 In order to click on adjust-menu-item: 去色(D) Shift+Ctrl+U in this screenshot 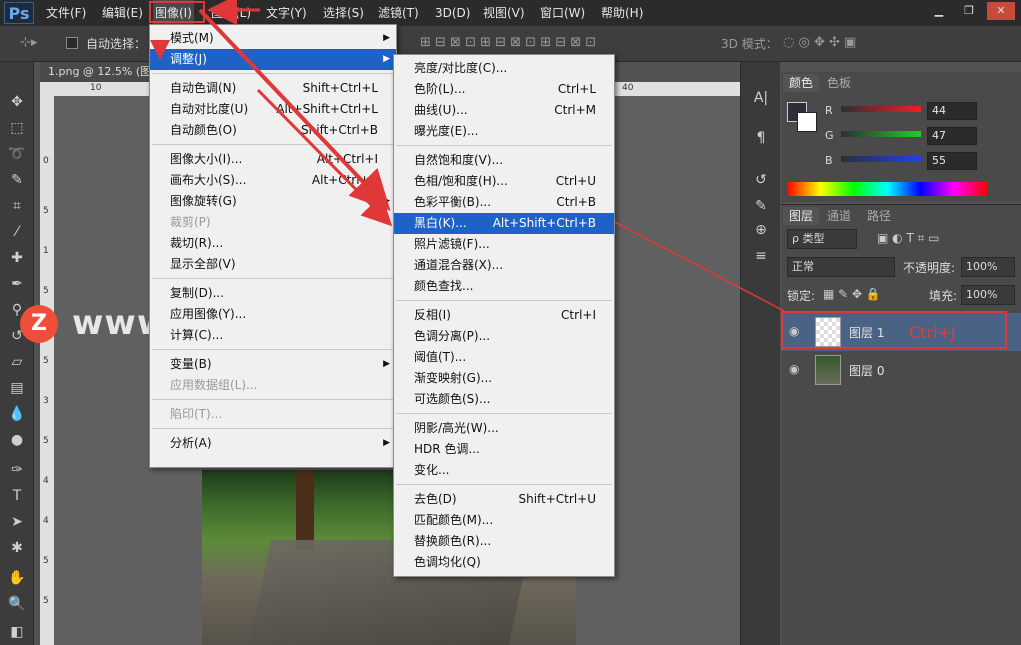, I will do `click(504, 499)`.